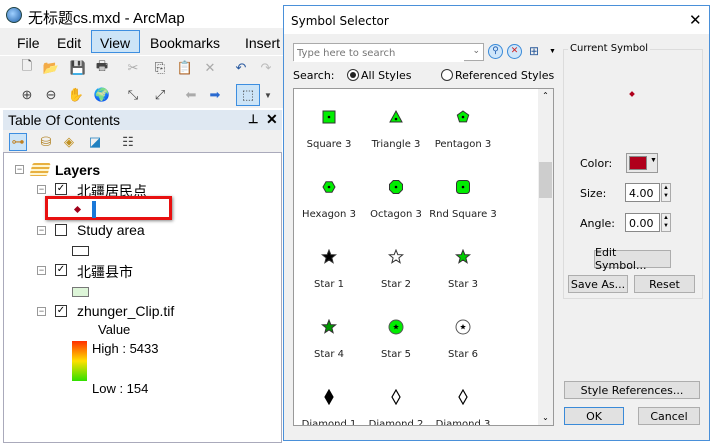  What do you see at coordinates (447, 75) in the screenshot?
I see `radio-referenced-styles` at bounding box center [447, 75].